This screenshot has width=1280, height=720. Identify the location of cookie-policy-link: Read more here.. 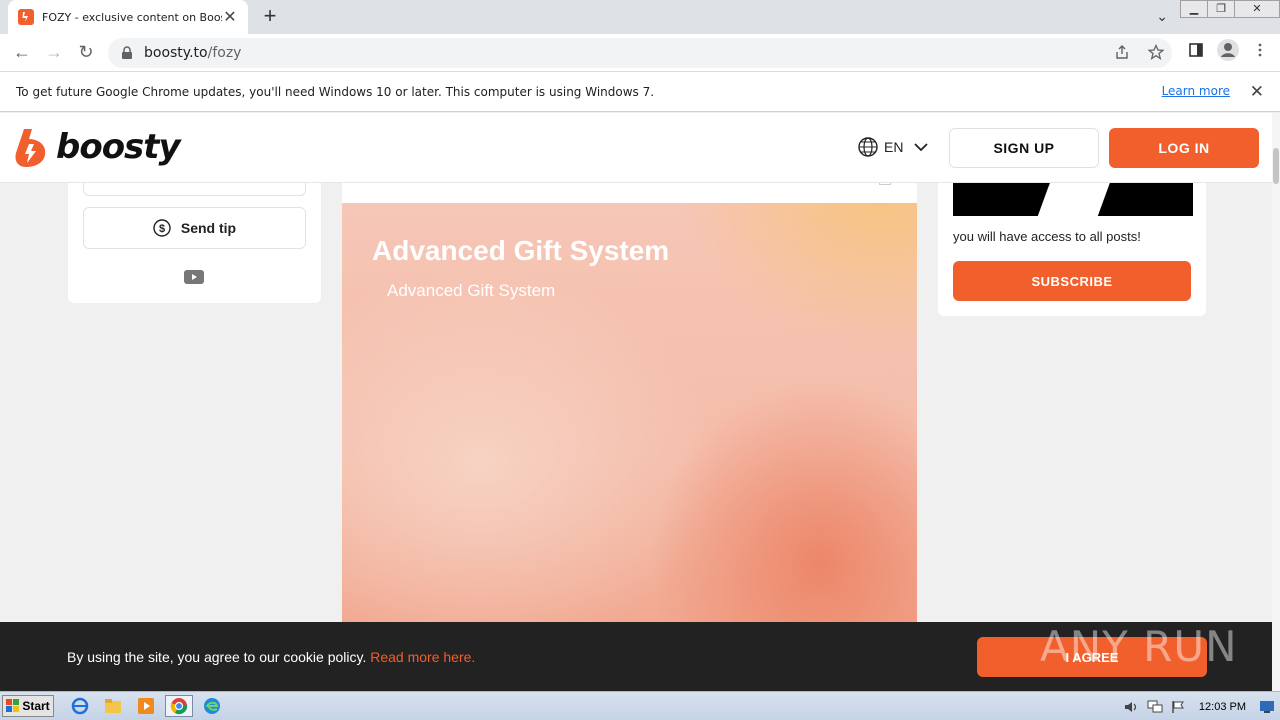
(422, 657).